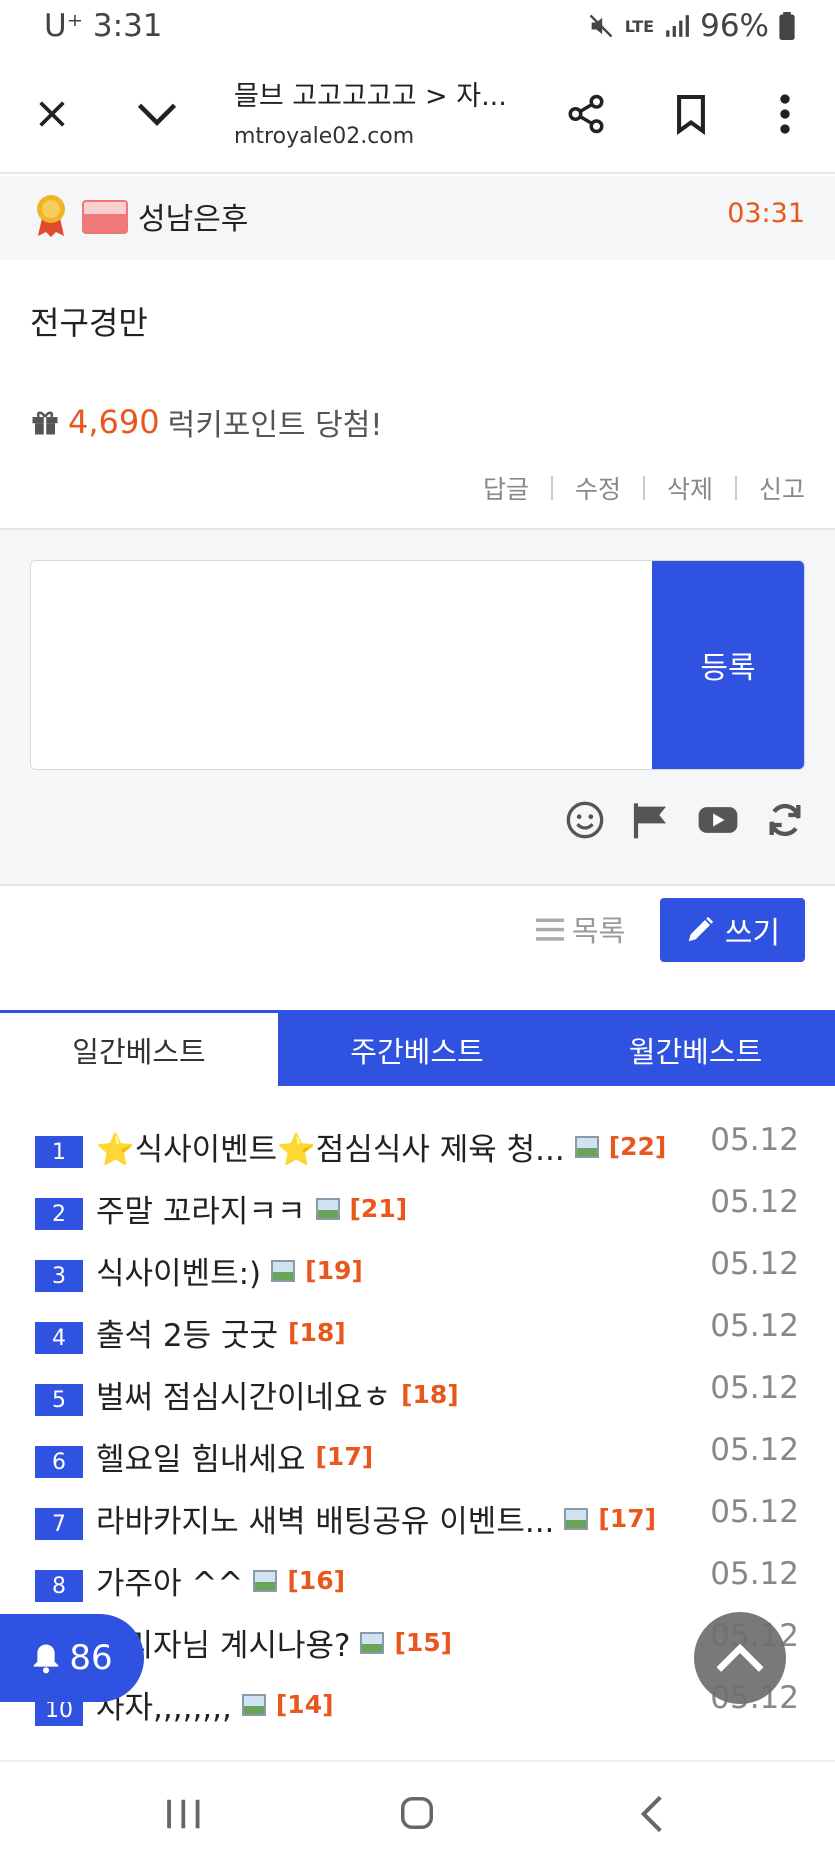 Image resolution: width=835 pixels, height=1862 pixels. I want to click on rank-badge: 2, so click(59, 1214).